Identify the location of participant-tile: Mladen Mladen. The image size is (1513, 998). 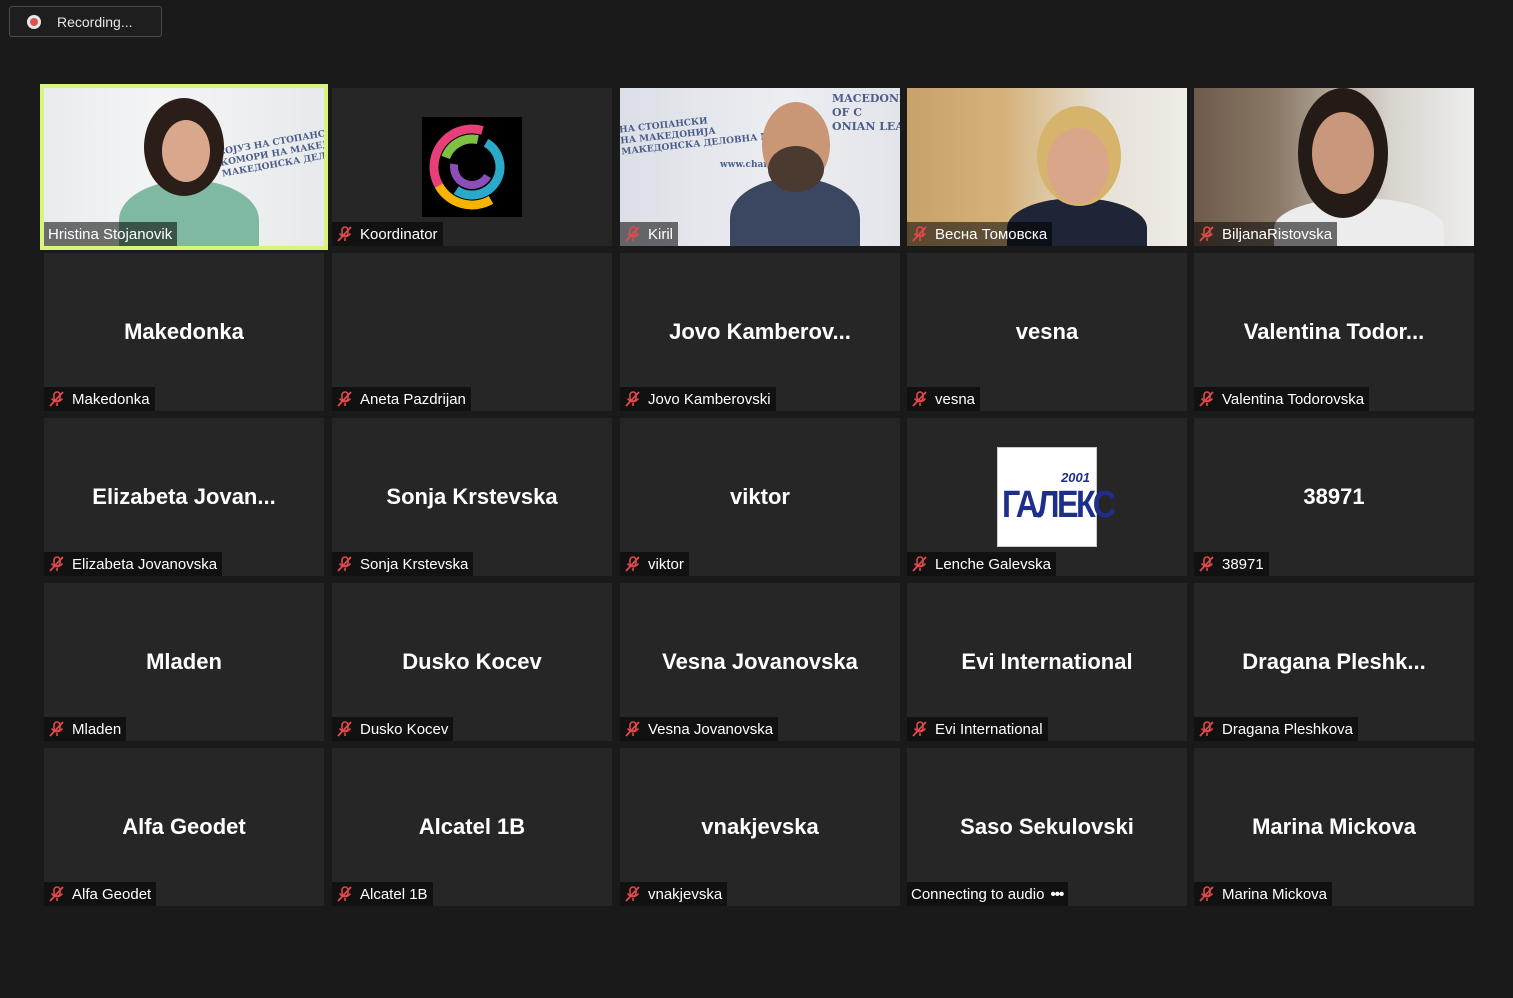
(184, 662).